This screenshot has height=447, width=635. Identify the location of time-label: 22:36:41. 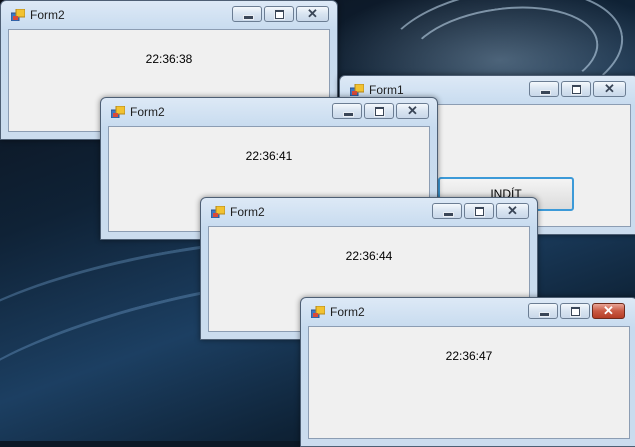
(269, 156).